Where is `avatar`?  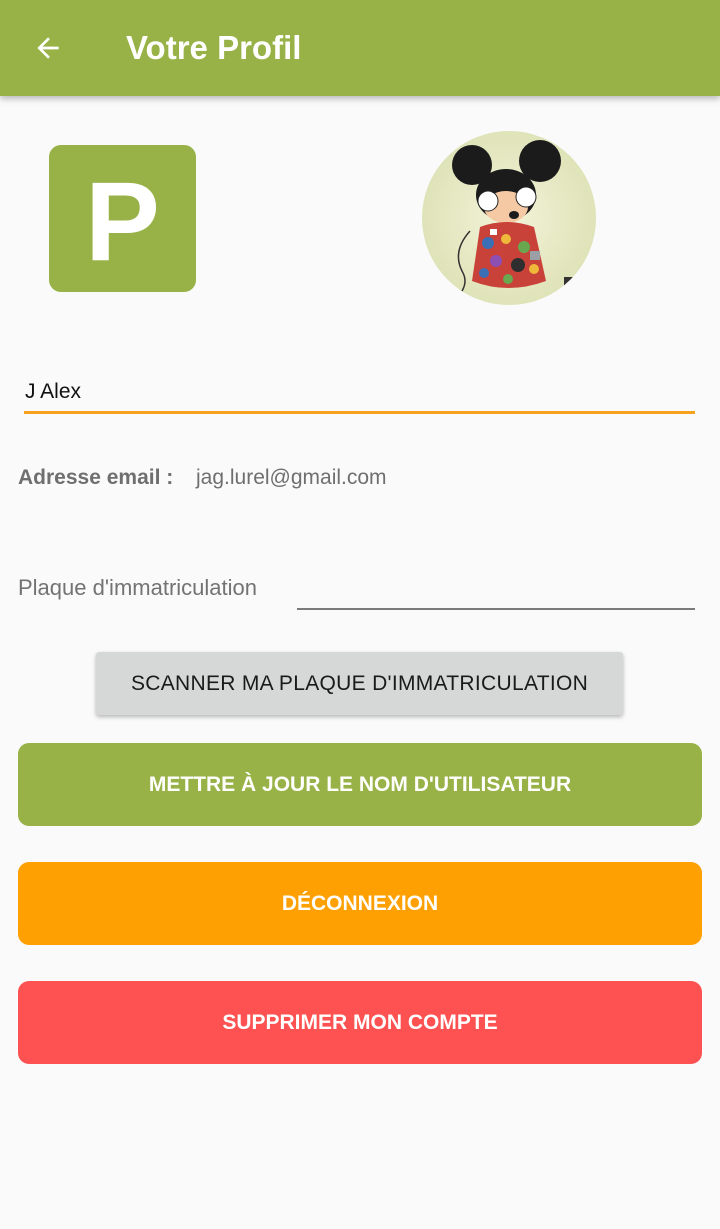 avatar is located at coordinates (509, 218).